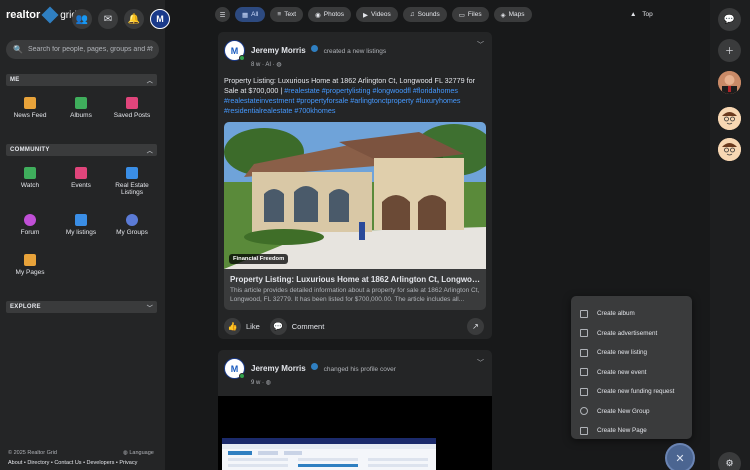 The height and width of the screenshot is (470, 750). What do you see at coordinates (729, 461) in the screenshot?
I see `user-settings-icon: ⚙` at bounding box center [729, 461].